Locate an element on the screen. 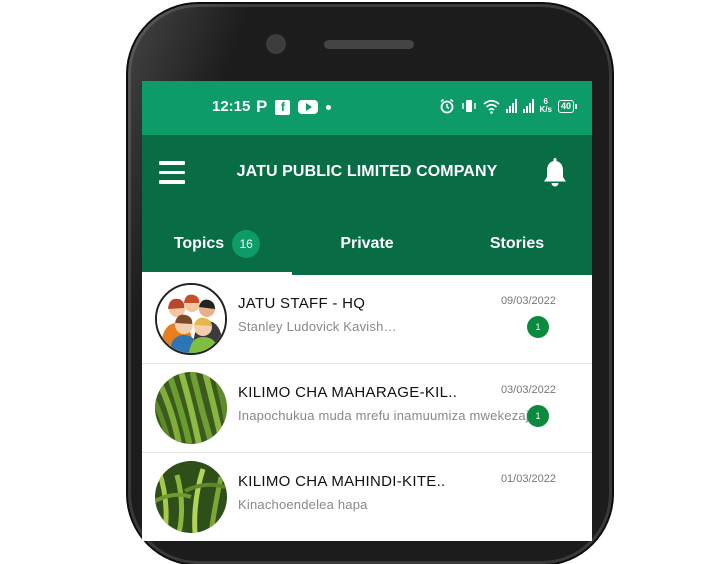  front-camera is located at coordinates (276, 44).